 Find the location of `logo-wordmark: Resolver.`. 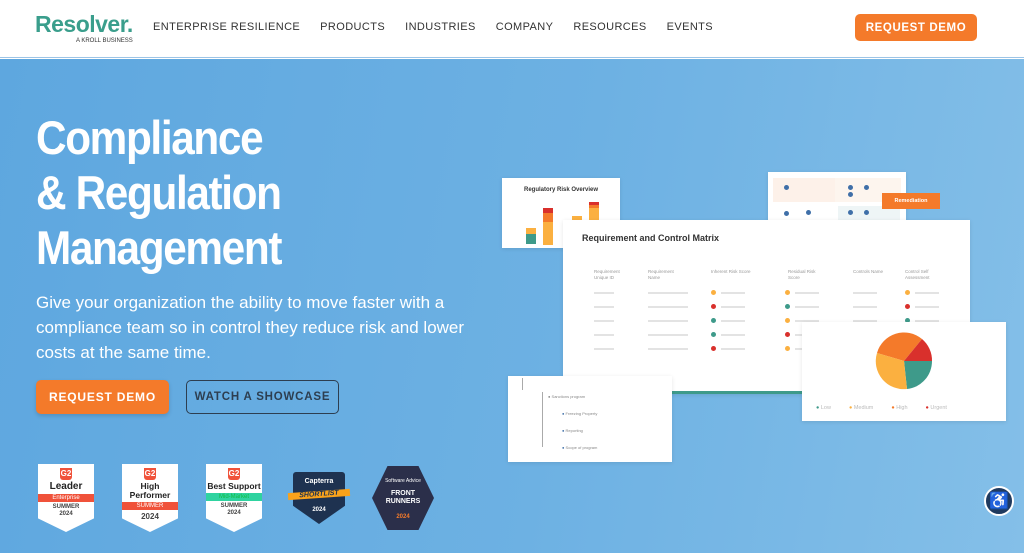

logo-wordmark: Resolver. is located at coordinates (84, 24).